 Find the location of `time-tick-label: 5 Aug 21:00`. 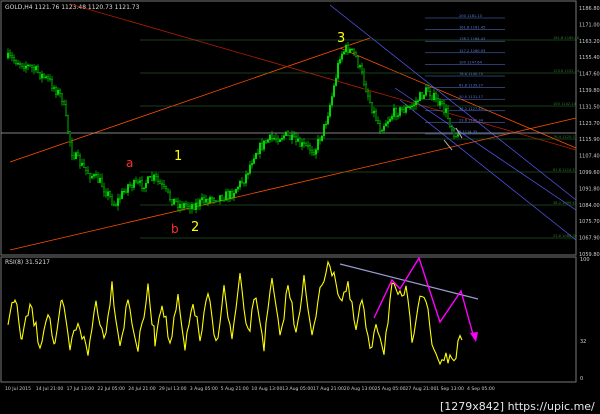

time-tick-label: 5 Aug 21:00 is located at coordinates (235, 389).